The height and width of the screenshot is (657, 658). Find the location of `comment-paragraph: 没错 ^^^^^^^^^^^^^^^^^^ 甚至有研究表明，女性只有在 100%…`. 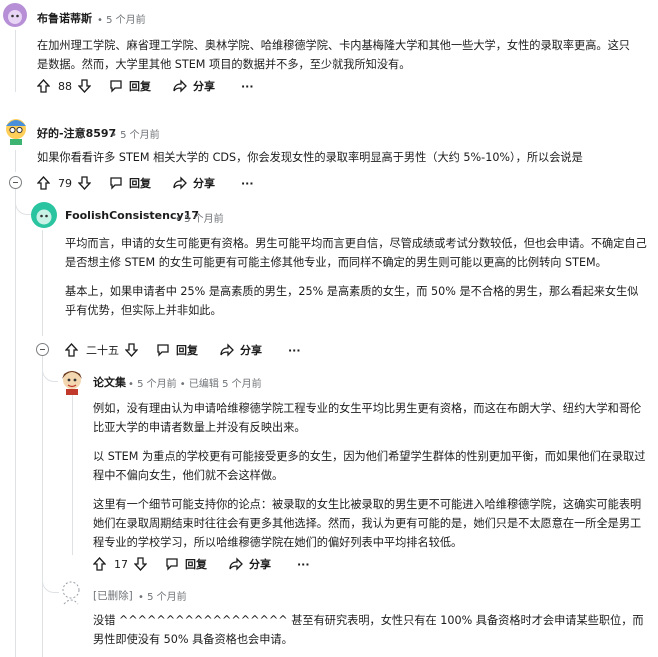

comment-paragraph: 没错 ^^^^^^^^^^^^^^^^^^ 甚至有研究表明，女性只有在 100%… is located at coordinates (368, 630).